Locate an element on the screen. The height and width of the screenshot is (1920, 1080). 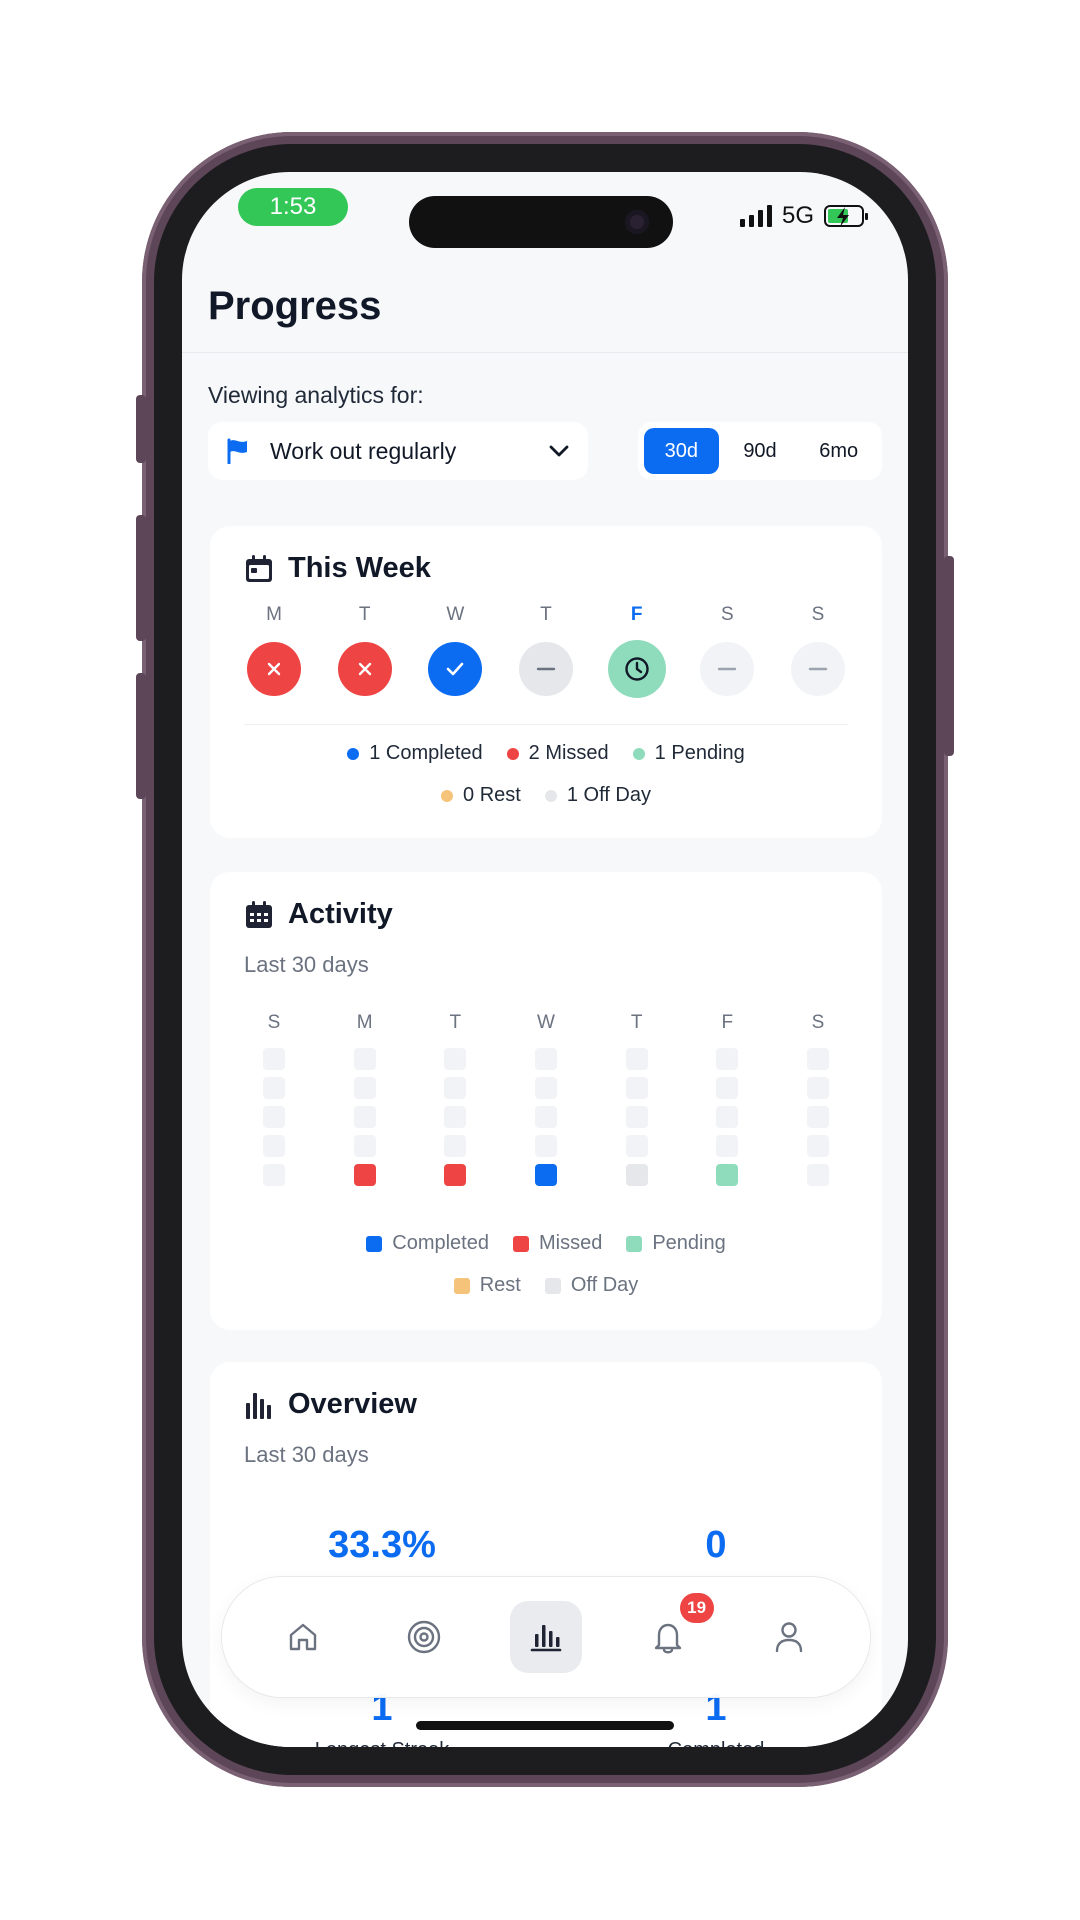
this-week-header: This Week is located at coordinates (337, 568).